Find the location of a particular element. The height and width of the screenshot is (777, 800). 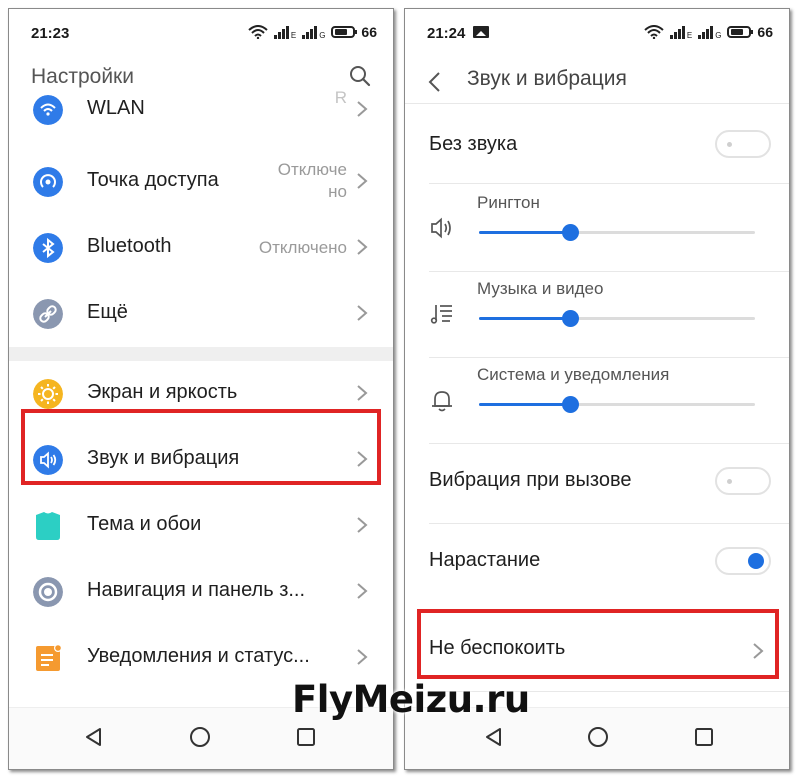

vibrate-label: Вибрация при вызове is located at coordinates (530, 480).